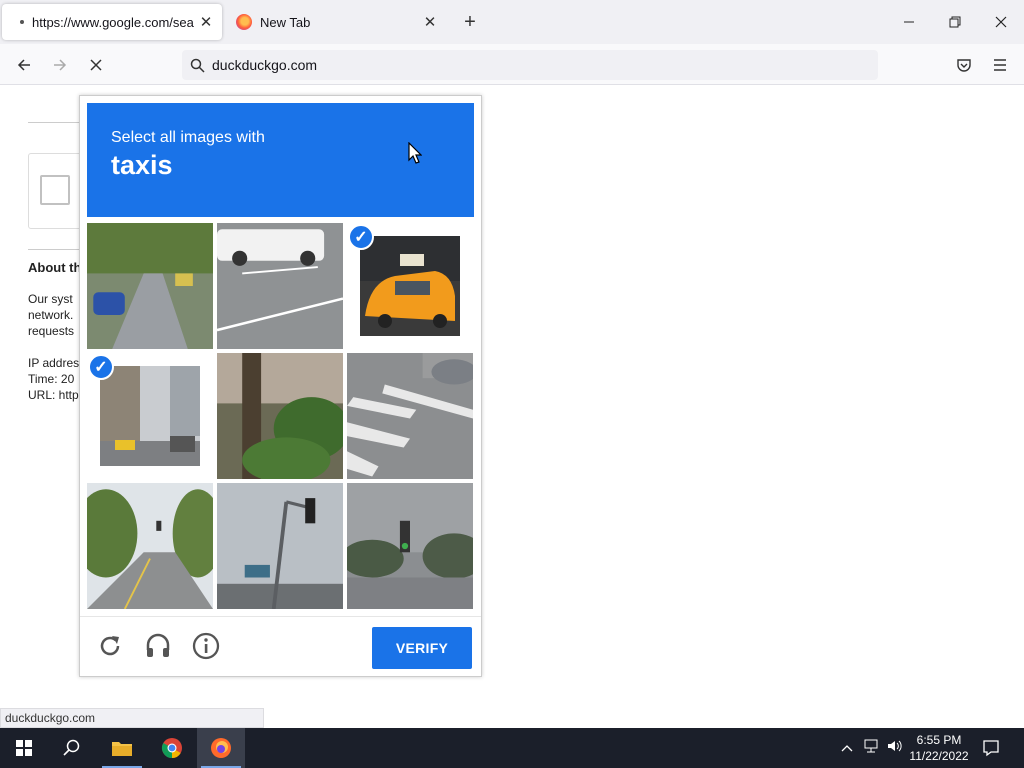 The image size is (1024, 768). What do you see at coordinates (188, 137) in the screenshot?
I see `captcha-instruction: Select all images with` at bounding box center [188, 137].